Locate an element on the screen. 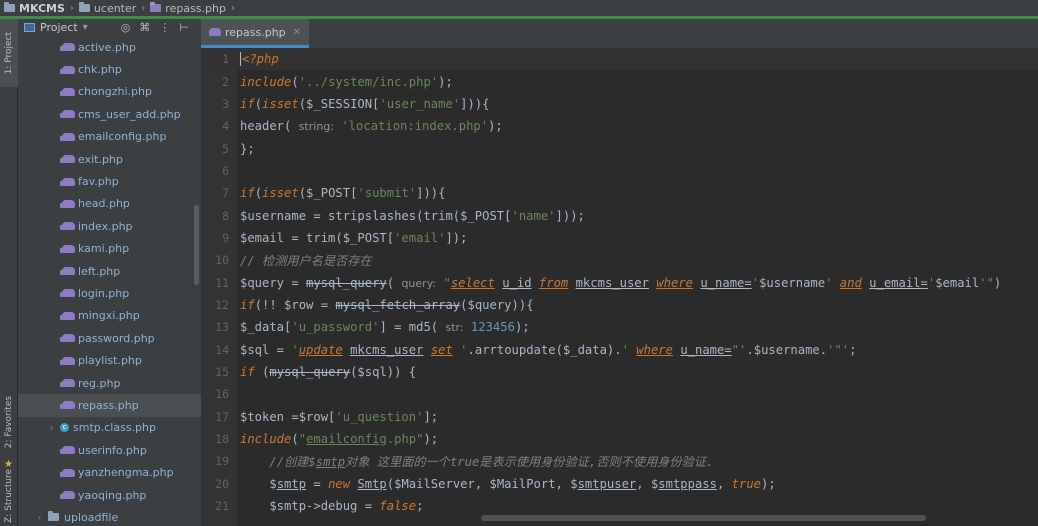 The image size is (1038, 526). file-tree-item: yaoqing.php is located at coordinates (109, 495).